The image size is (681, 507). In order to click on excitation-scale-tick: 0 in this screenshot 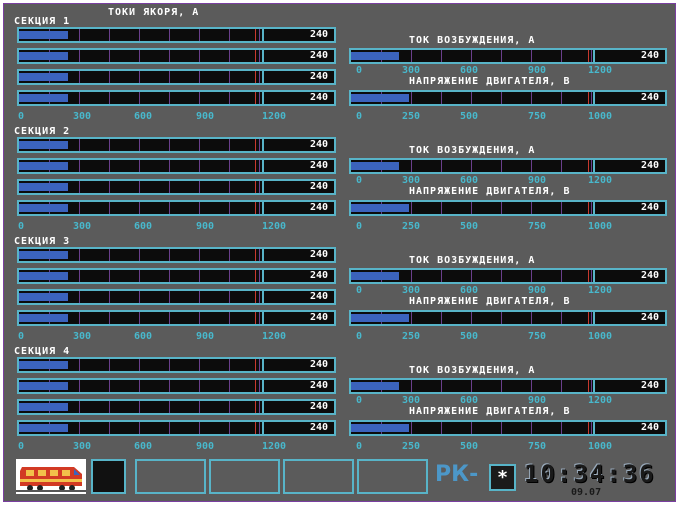, I will do `click(359, 180)`.